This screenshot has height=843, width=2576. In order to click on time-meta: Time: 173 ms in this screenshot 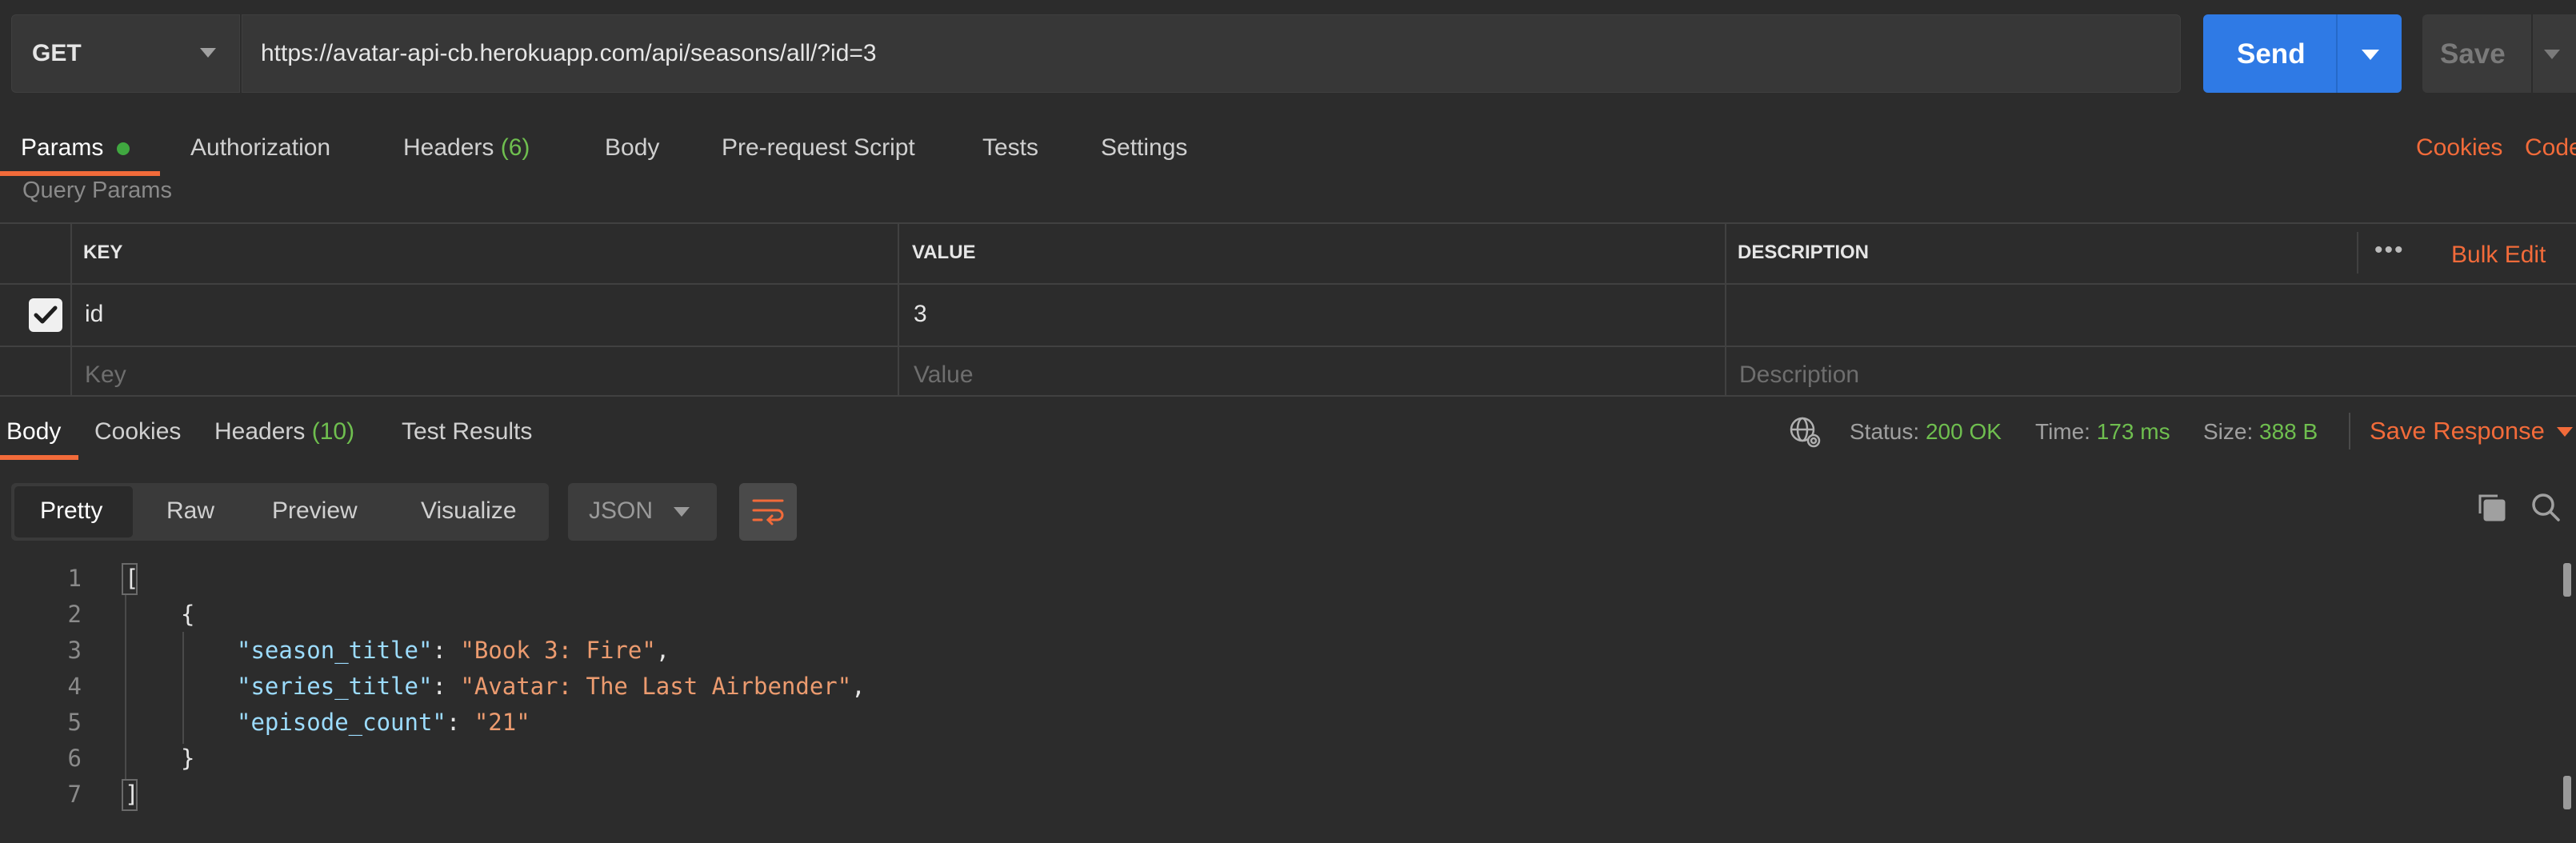, I will do `click(2102, 432)`.